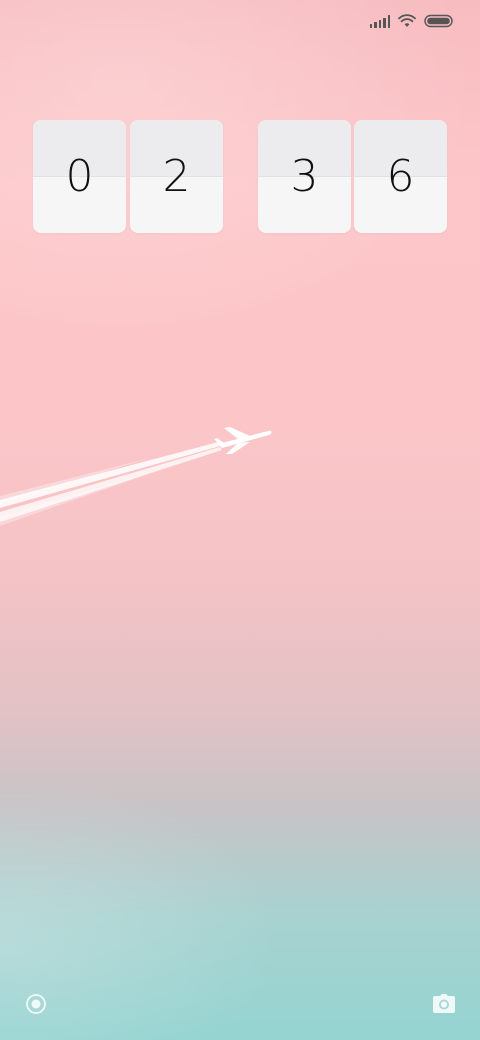 The height and width of the screenshot is (1040, 480). I want to click on clock-digit: 3, so click(304, 176).